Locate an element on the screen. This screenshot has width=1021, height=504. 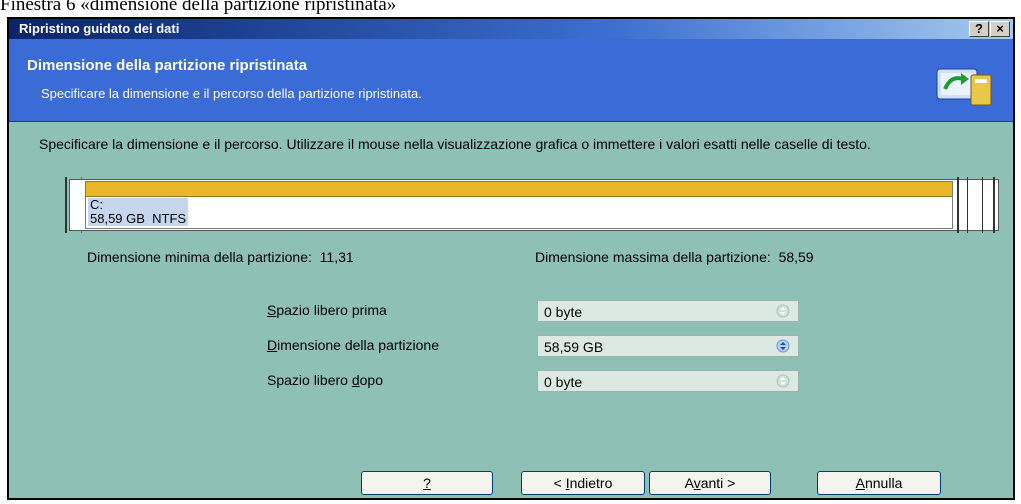
help-title-button: ? is located at coordinates (979, 29).